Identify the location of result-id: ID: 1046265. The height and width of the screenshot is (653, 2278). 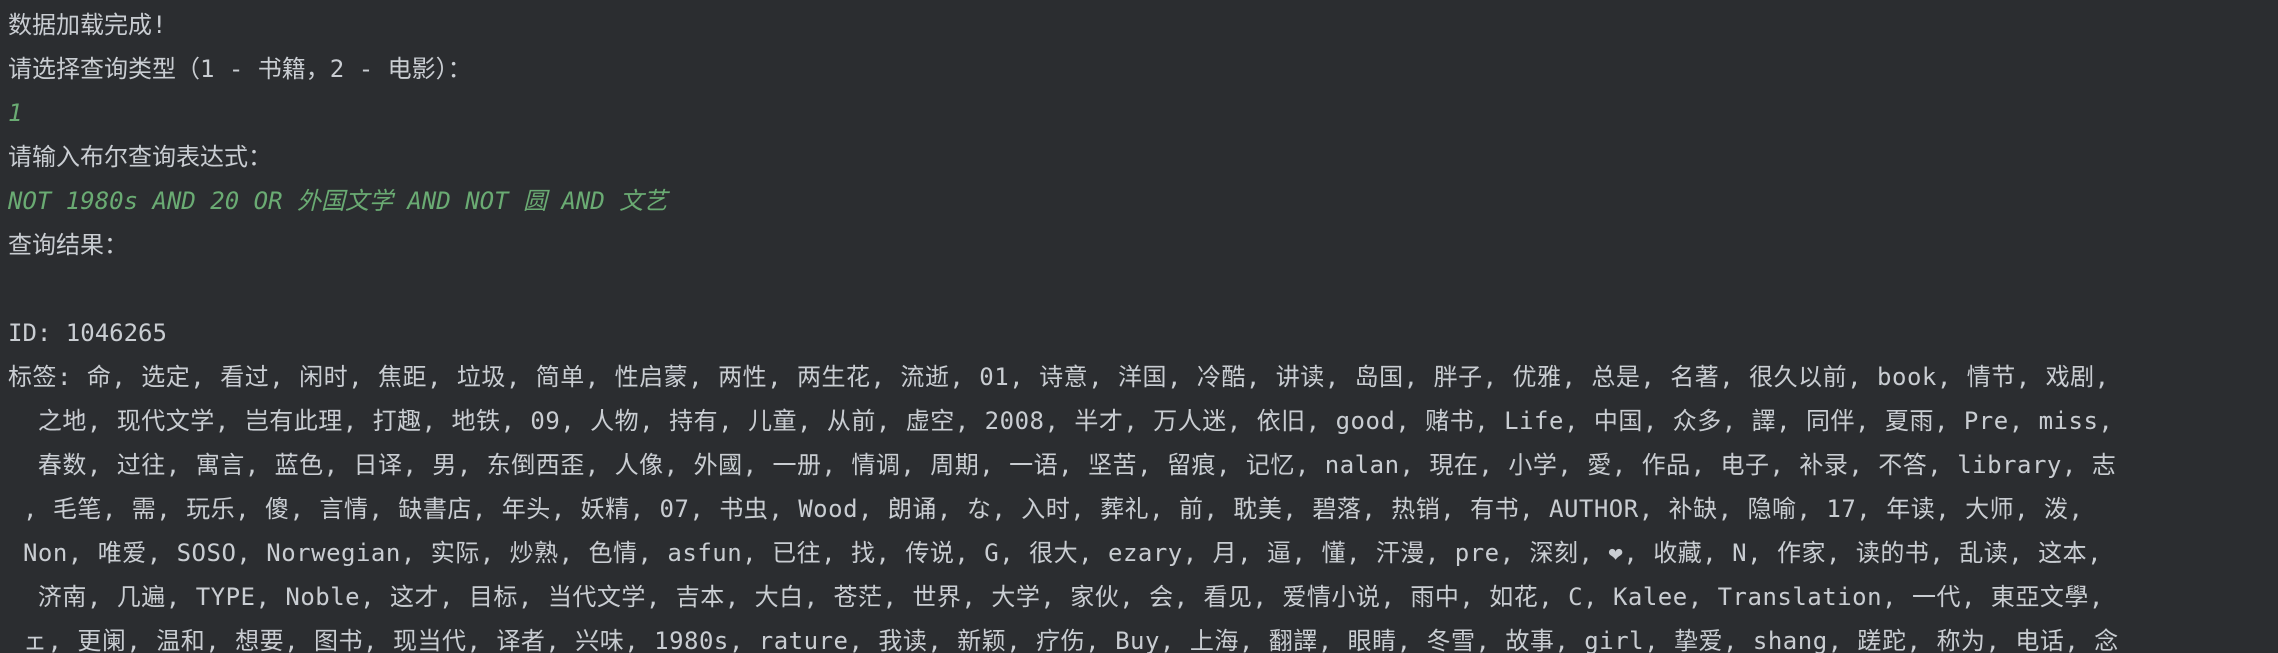
(87, 333).